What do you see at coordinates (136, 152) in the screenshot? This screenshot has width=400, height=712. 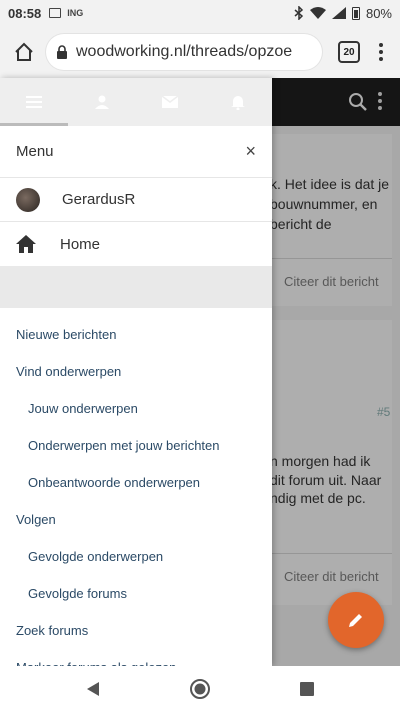 I see `drawer-header: Menu ×` at bounding box center [136, 152].